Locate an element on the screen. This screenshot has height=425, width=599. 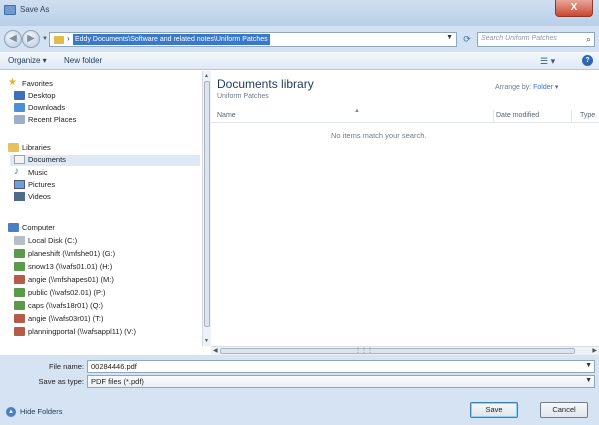
file-name-label: File name: is located at coordinates (66, 366).